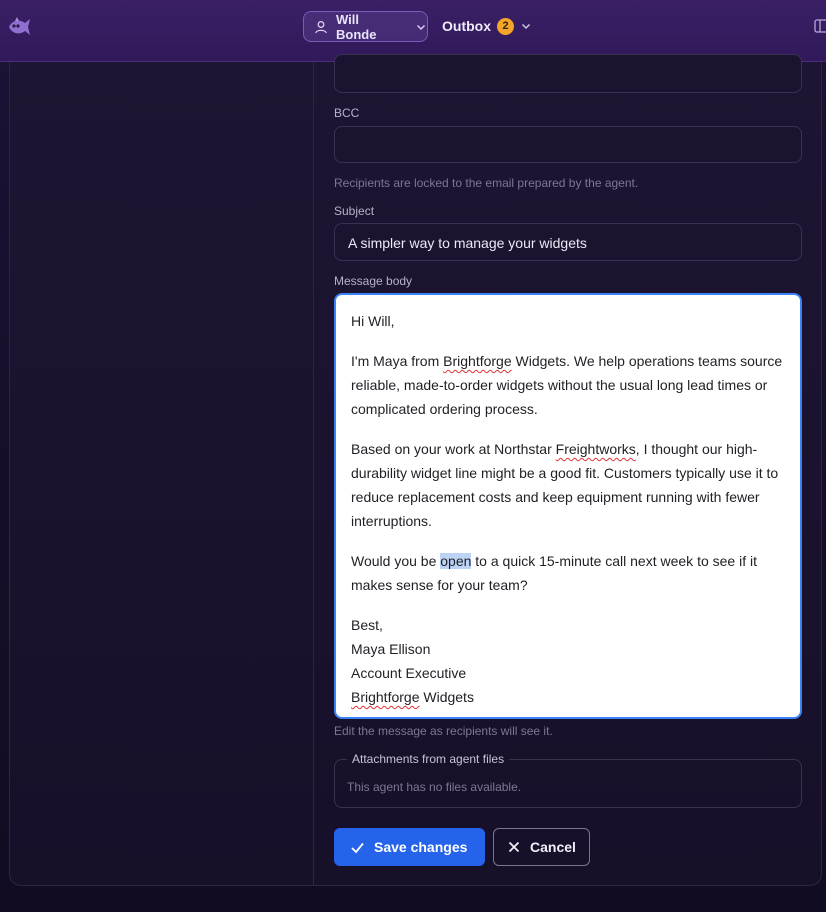 The image size is (826, 912). I want to click on cc-field, so click(568, 73).